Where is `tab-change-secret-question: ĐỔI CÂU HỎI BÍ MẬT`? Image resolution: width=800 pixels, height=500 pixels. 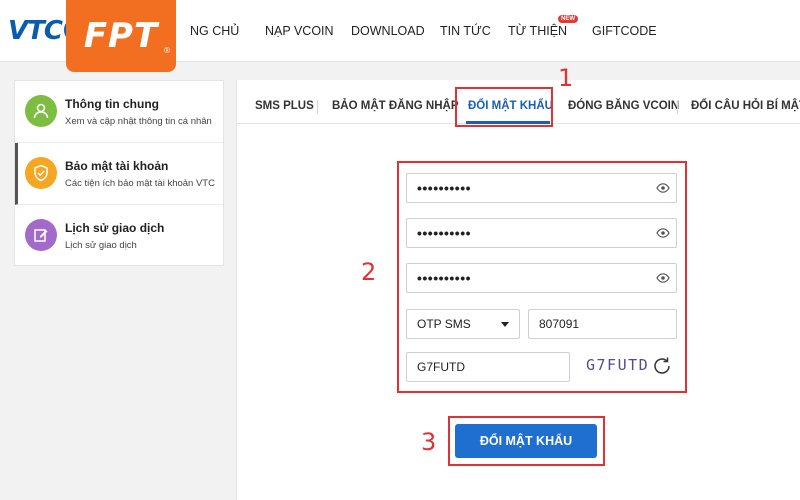
tab-change-secret-question: ĐỔI CÂU HỎI BÍ MẬT is located at coordinates (745, 106).